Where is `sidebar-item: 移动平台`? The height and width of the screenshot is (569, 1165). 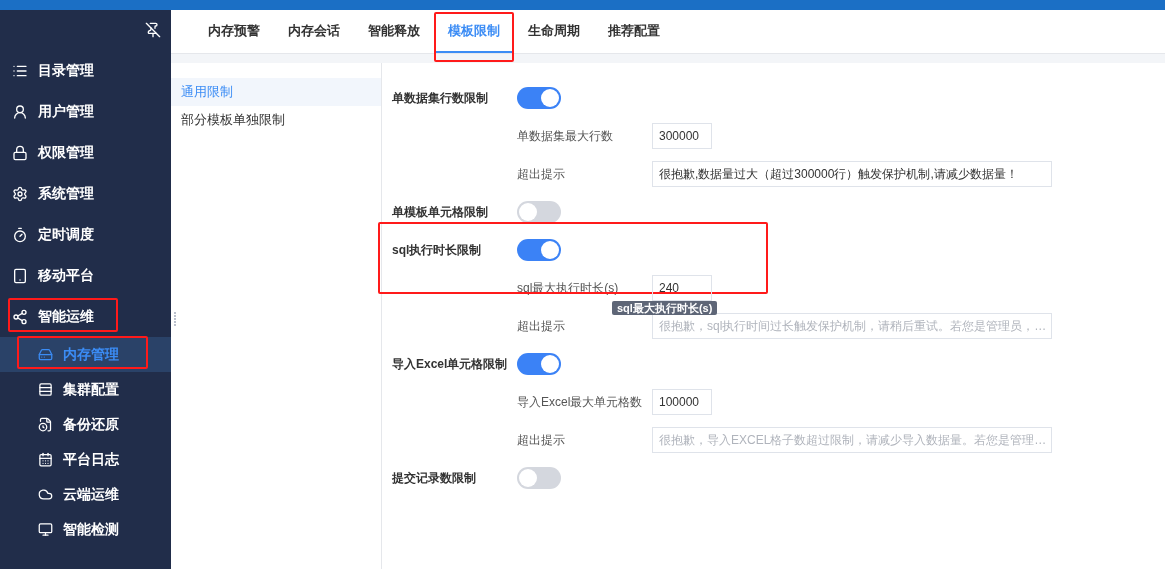 sidebar-item: 移动平台 is located at coordinates (85, 275).